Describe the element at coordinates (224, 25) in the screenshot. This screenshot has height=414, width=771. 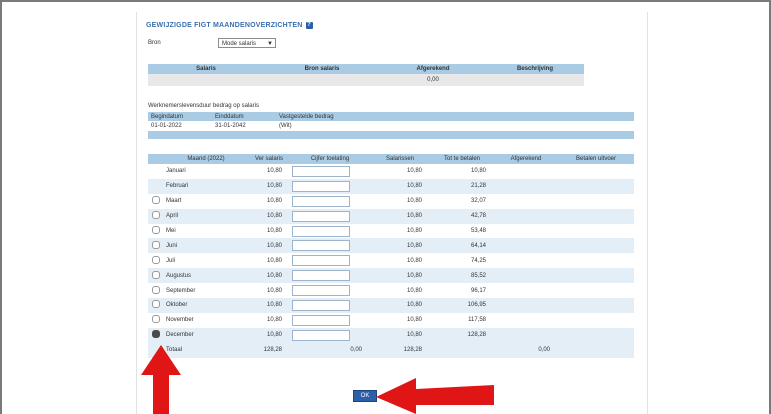
I see `page-title-text: GEWIJZIGDE FIGT MAANDENOVERZICHTEN` at that location.